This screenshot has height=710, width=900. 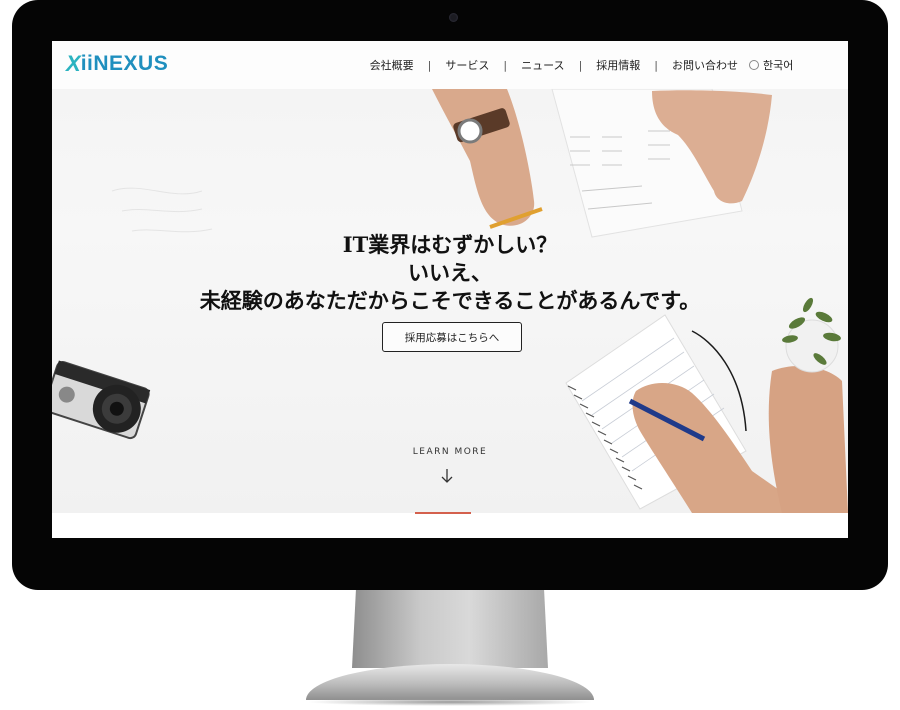 I want to click on nav-item-contact: お問い合わせ, so click(x=705, y=65).